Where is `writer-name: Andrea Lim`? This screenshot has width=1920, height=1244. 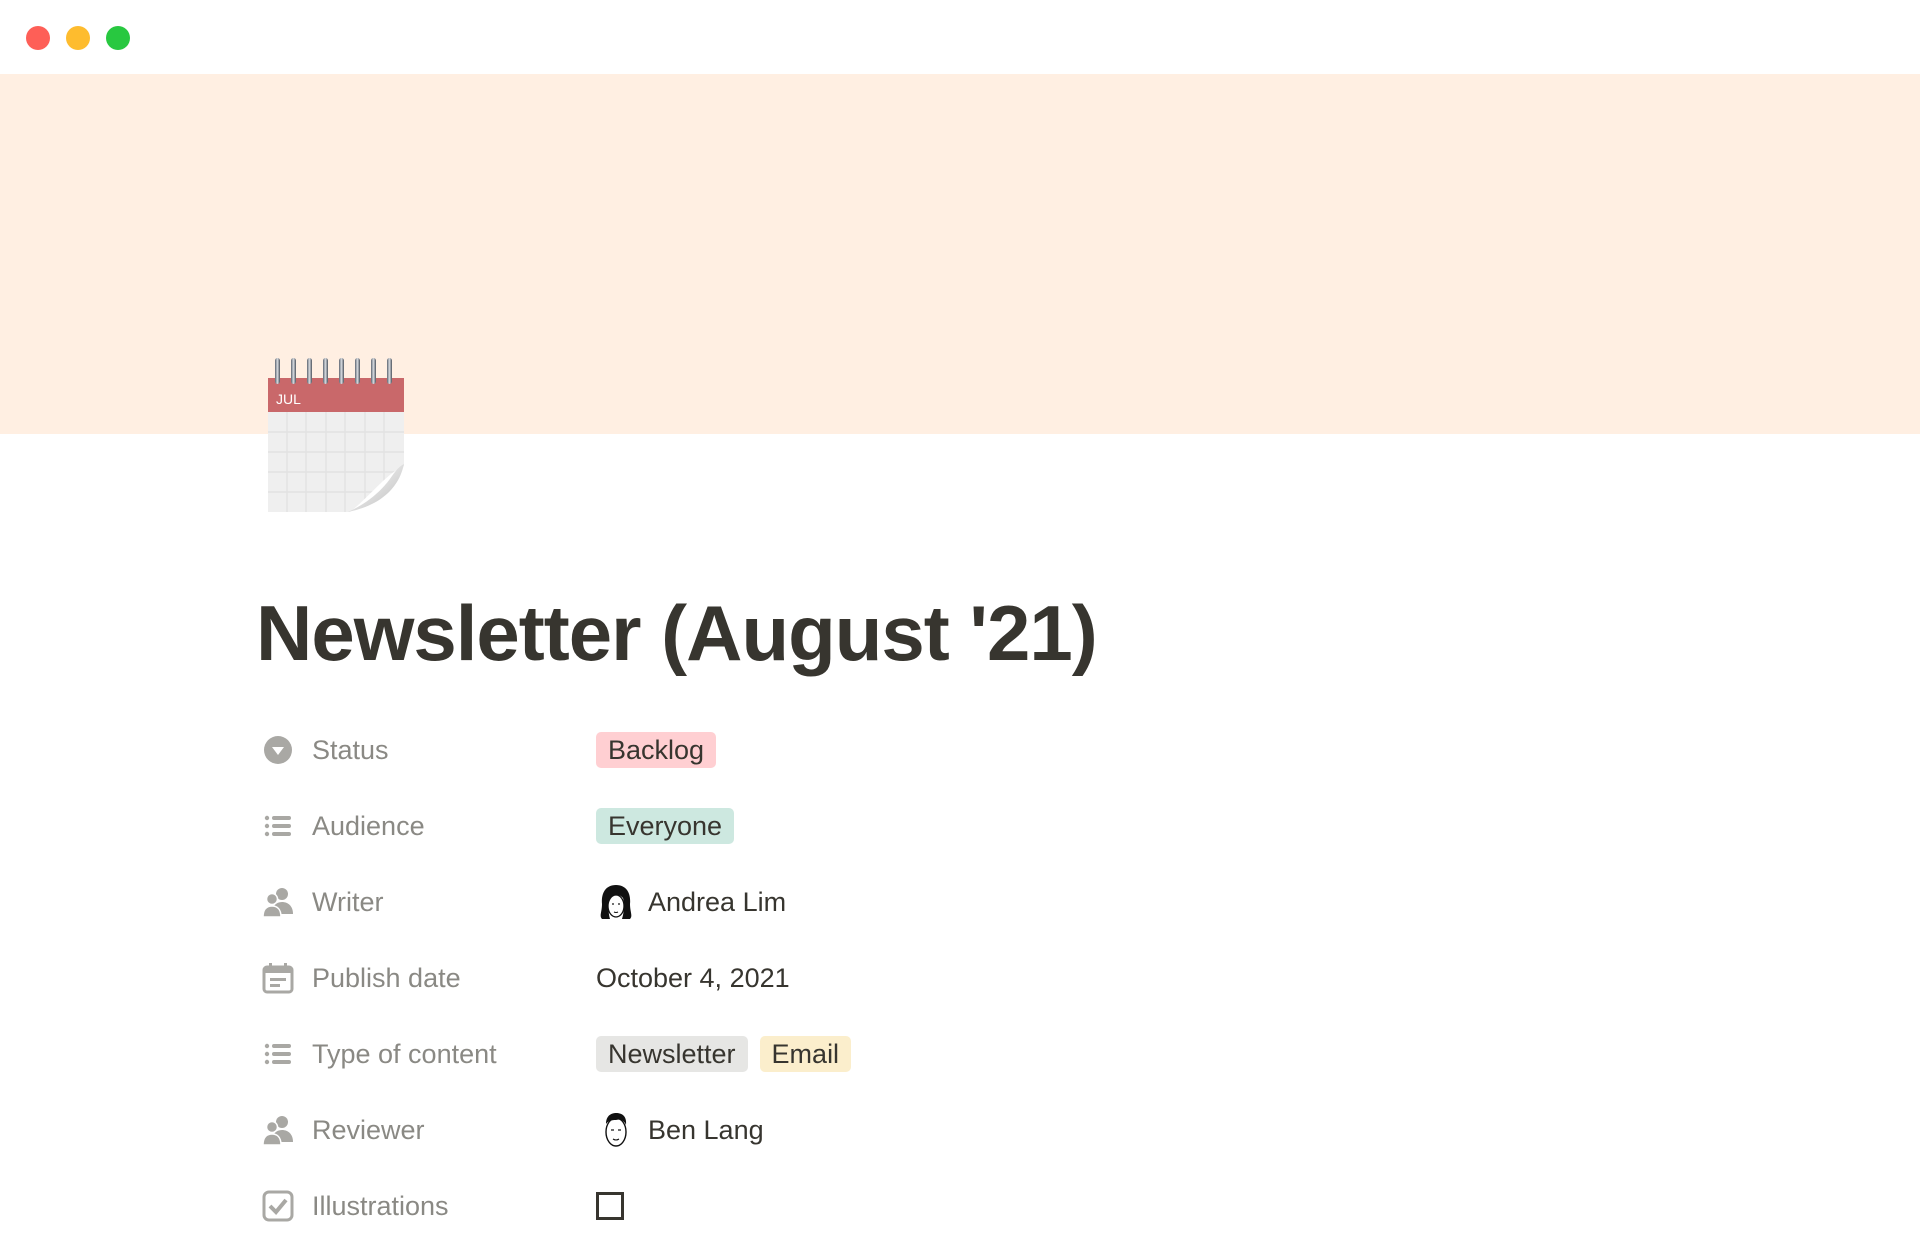 writer-name: Andrea Lim is located at coordinates (717, 902).